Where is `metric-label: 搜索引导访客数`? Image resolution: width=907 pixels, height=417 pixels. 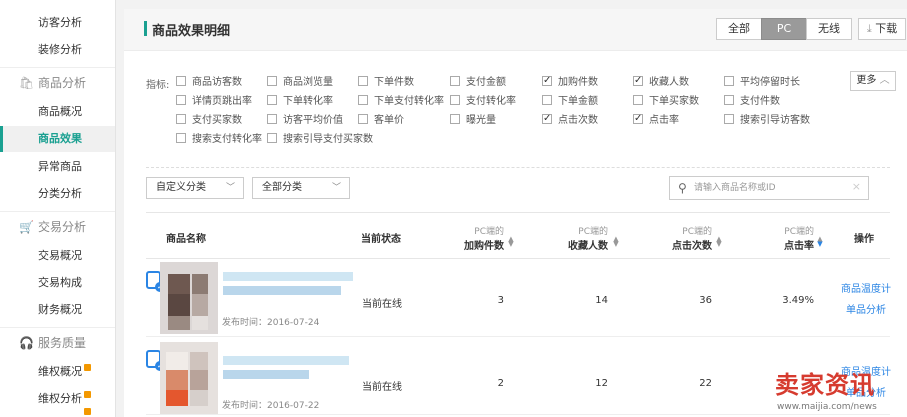
metric-label: 搜索引导访客数 is located at coordinates (775, 120).